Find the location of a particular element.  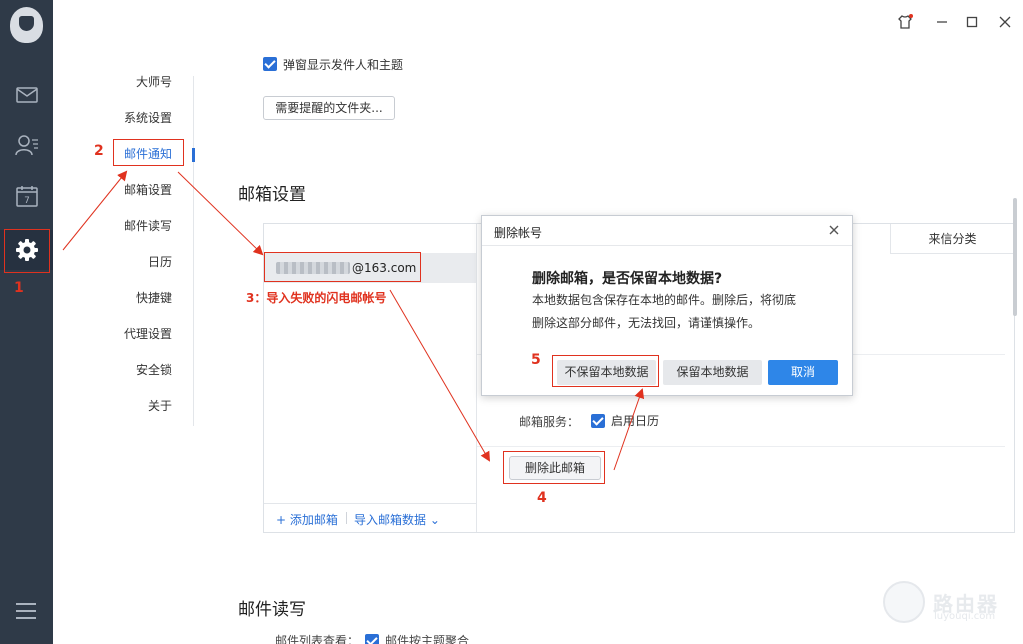

annotation-box-settings is located at coordinates (27, 251).